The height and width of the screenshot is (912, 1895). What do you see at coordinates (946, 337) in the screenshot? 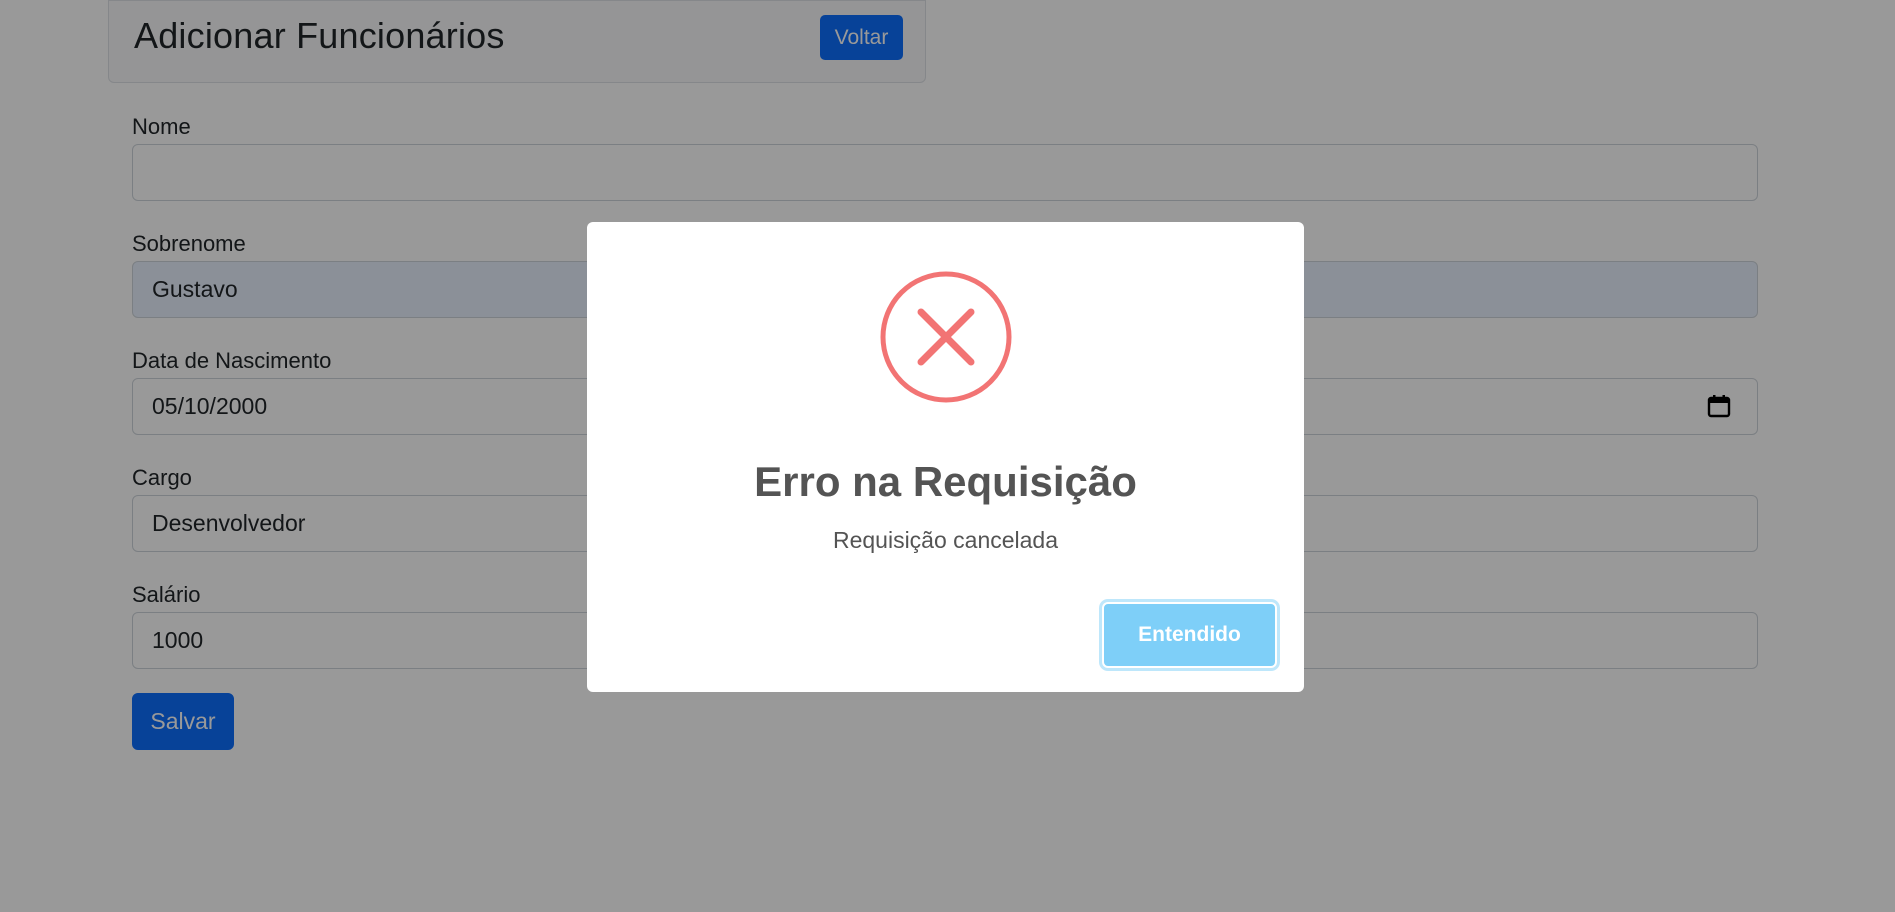
I see `error-x-icon` at bounding box center [946, 337].